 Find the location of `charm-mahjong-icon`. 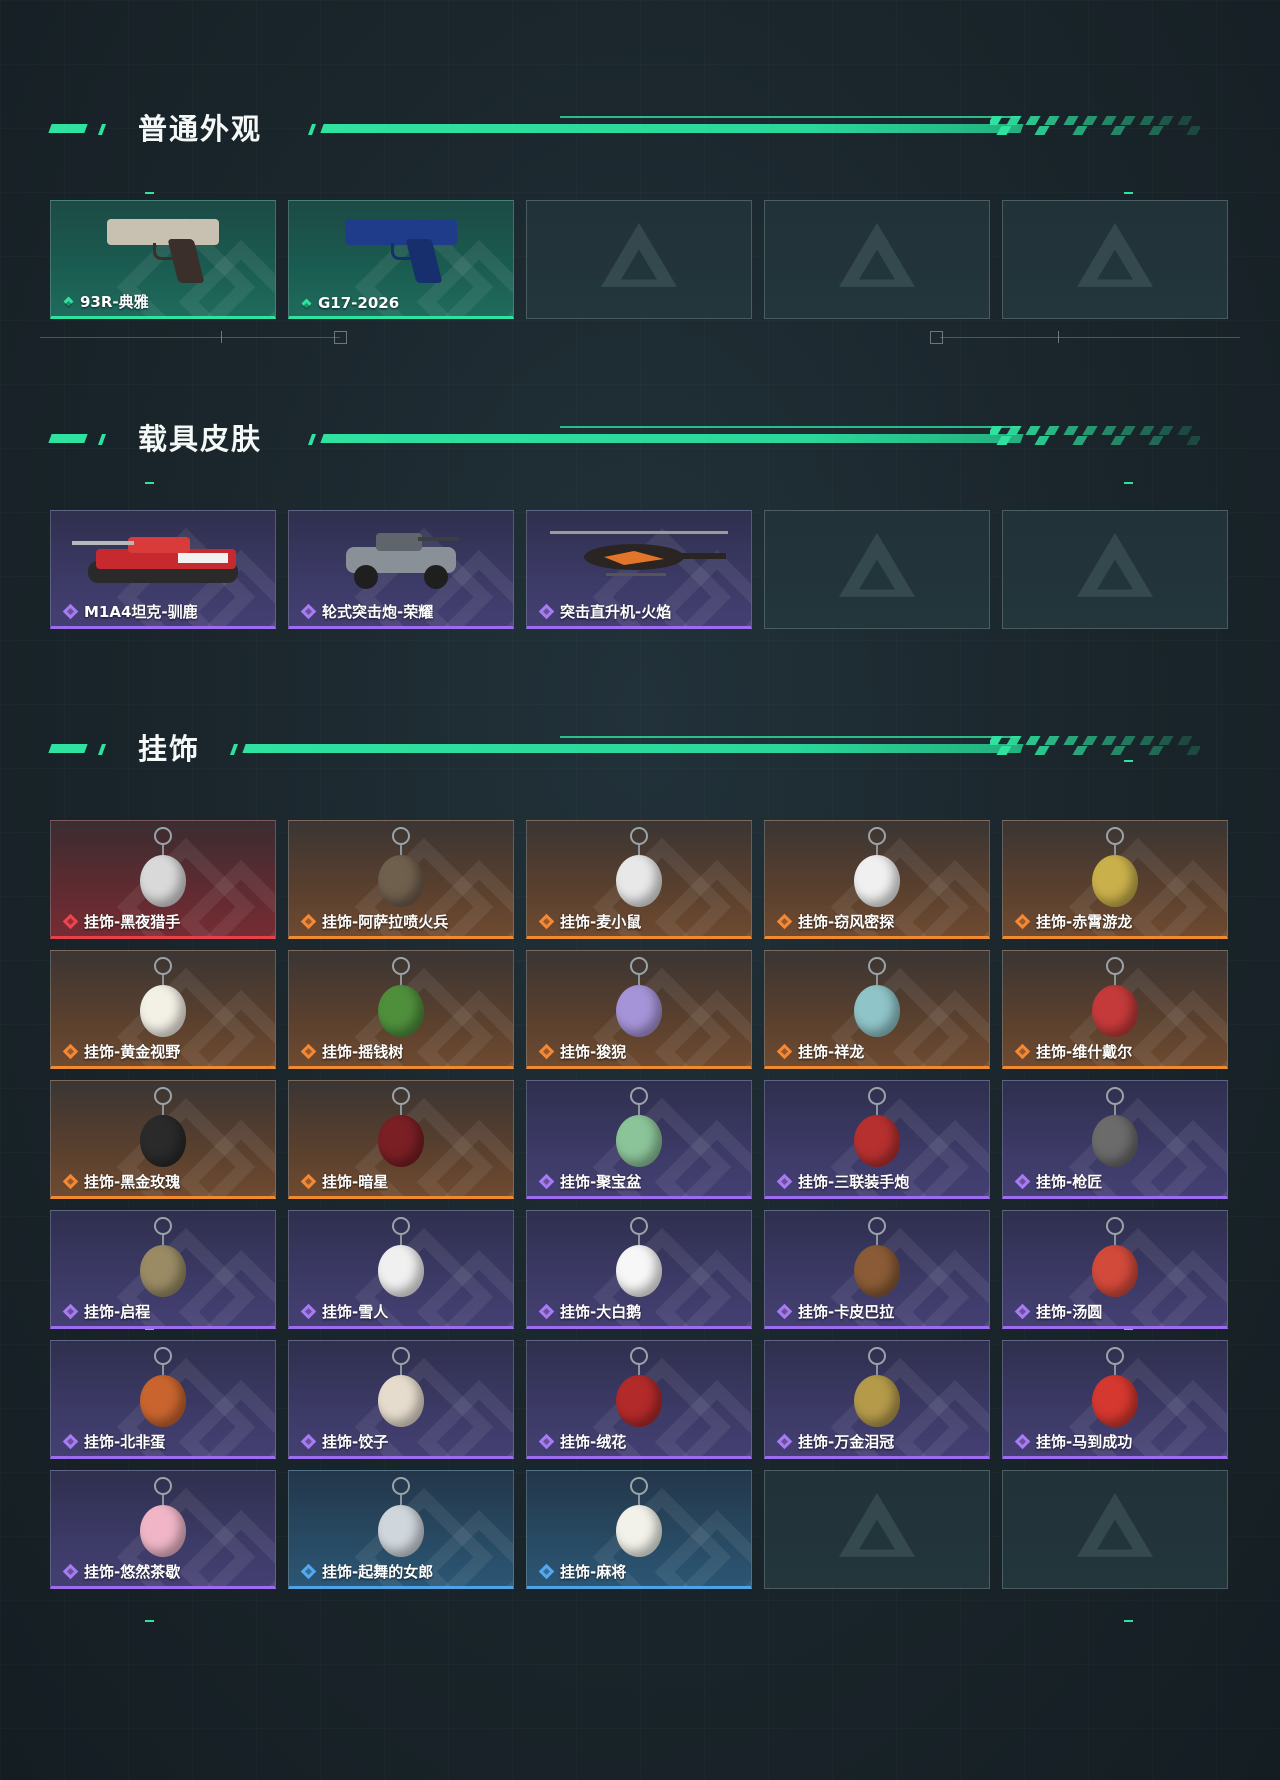

charm-mahjong-icon is located at coordinates (639, 1517).